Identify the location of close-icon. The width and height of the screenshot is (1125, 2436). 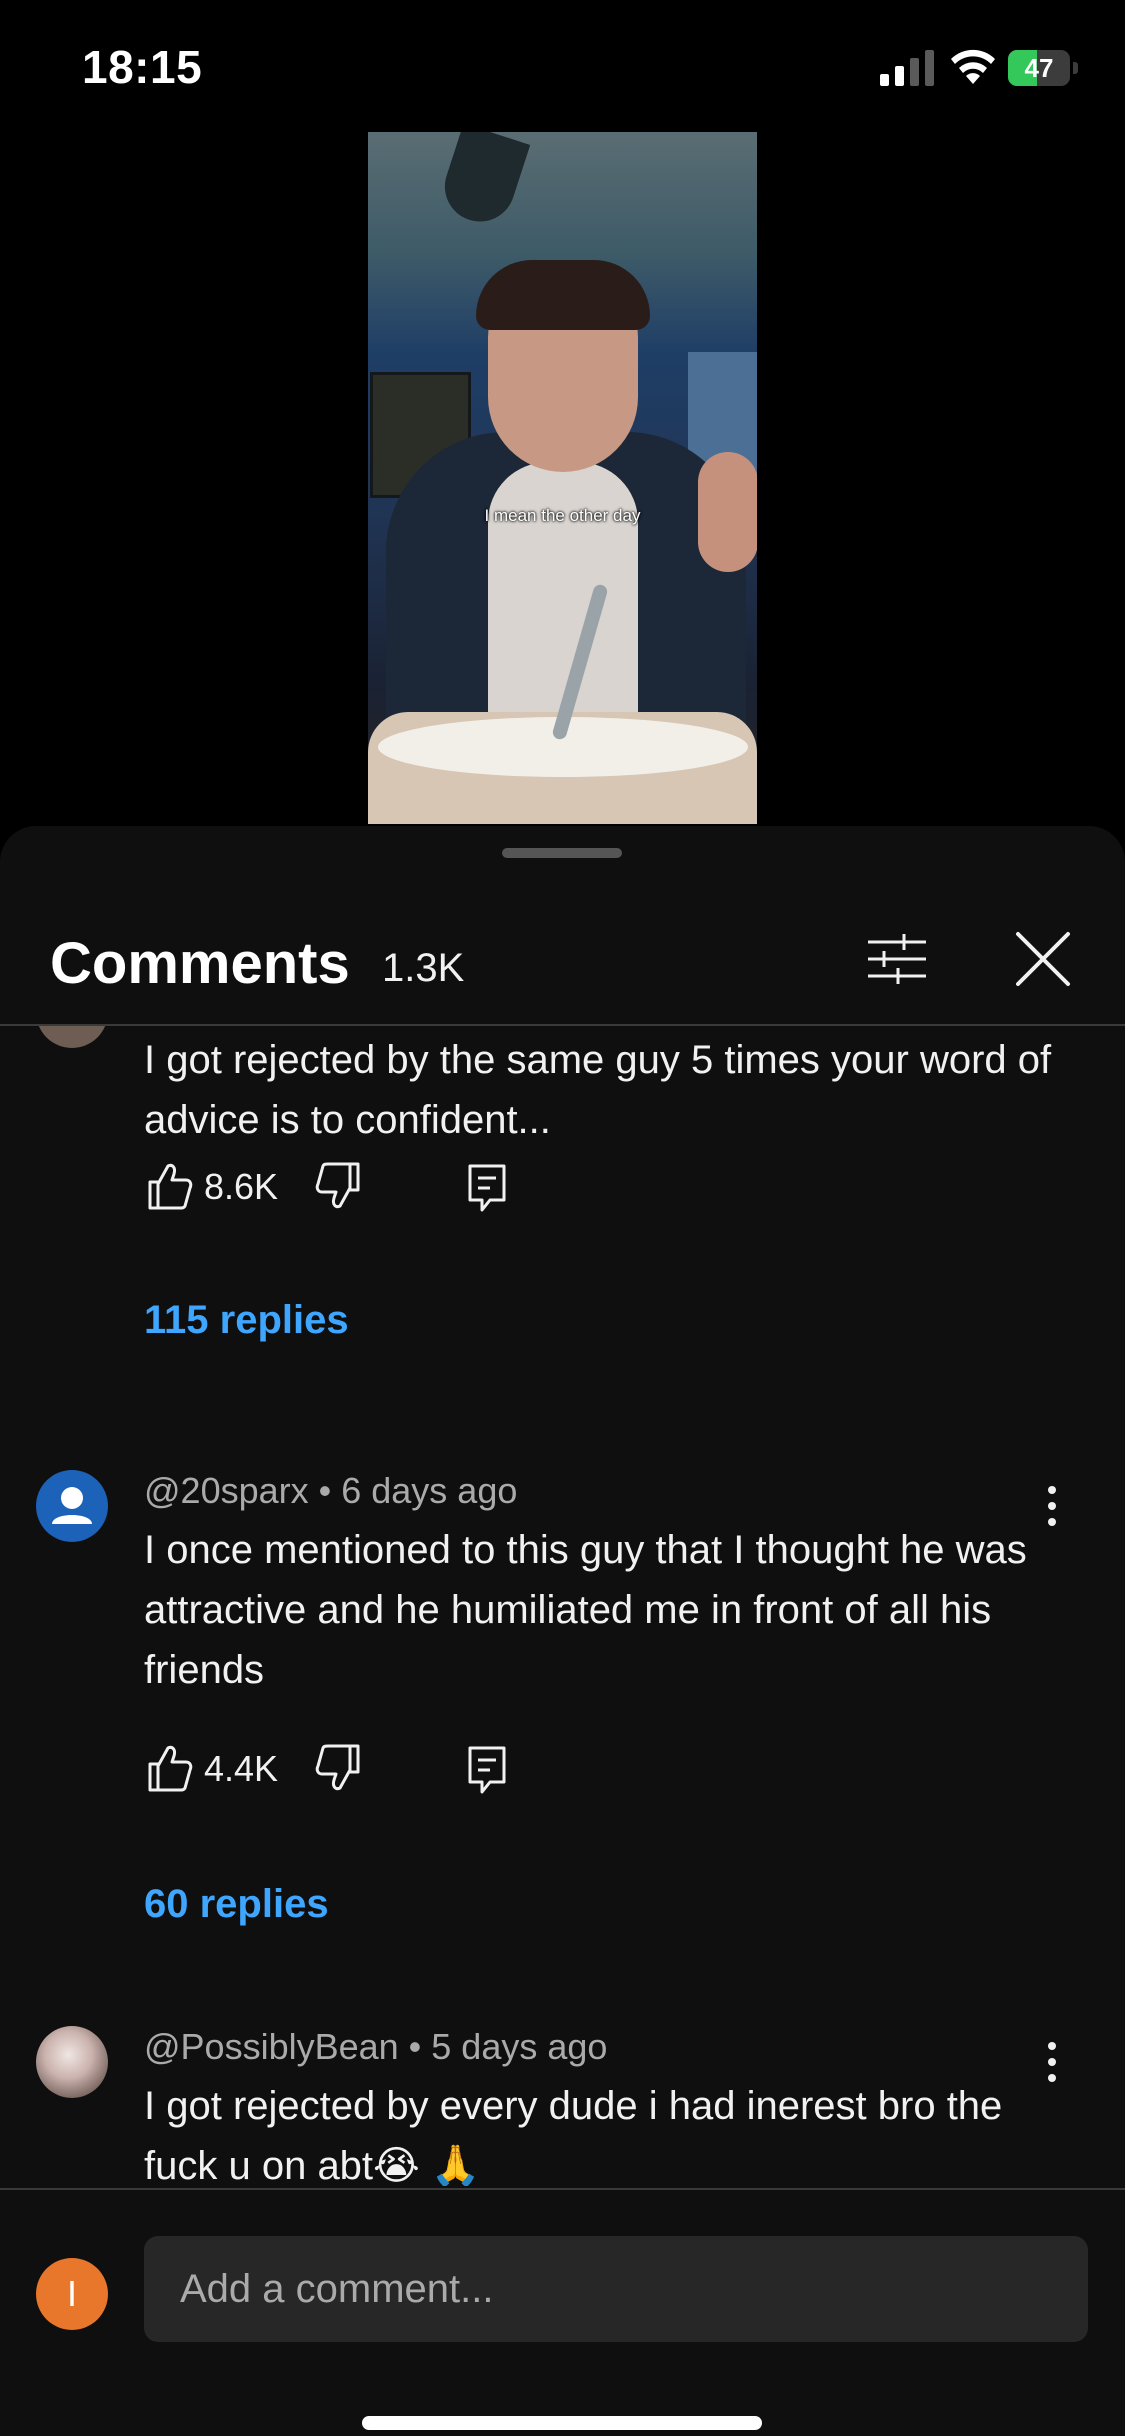
(1043, 959).